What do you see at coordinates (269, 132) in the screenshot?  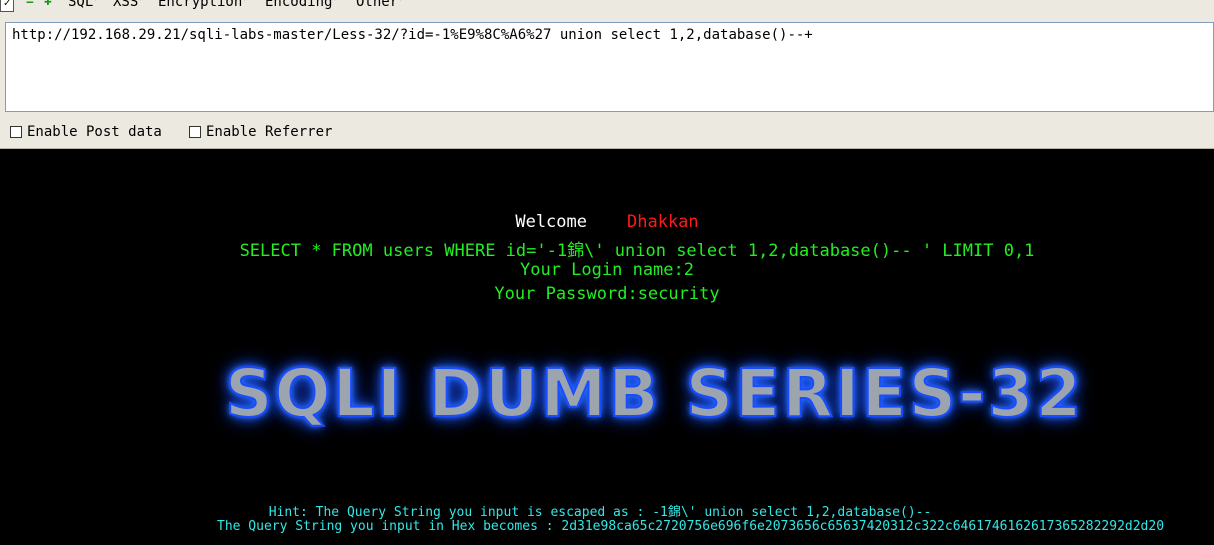 I see `enable-referrer-label: Enable Referrer` at bounding box center [269, 132].